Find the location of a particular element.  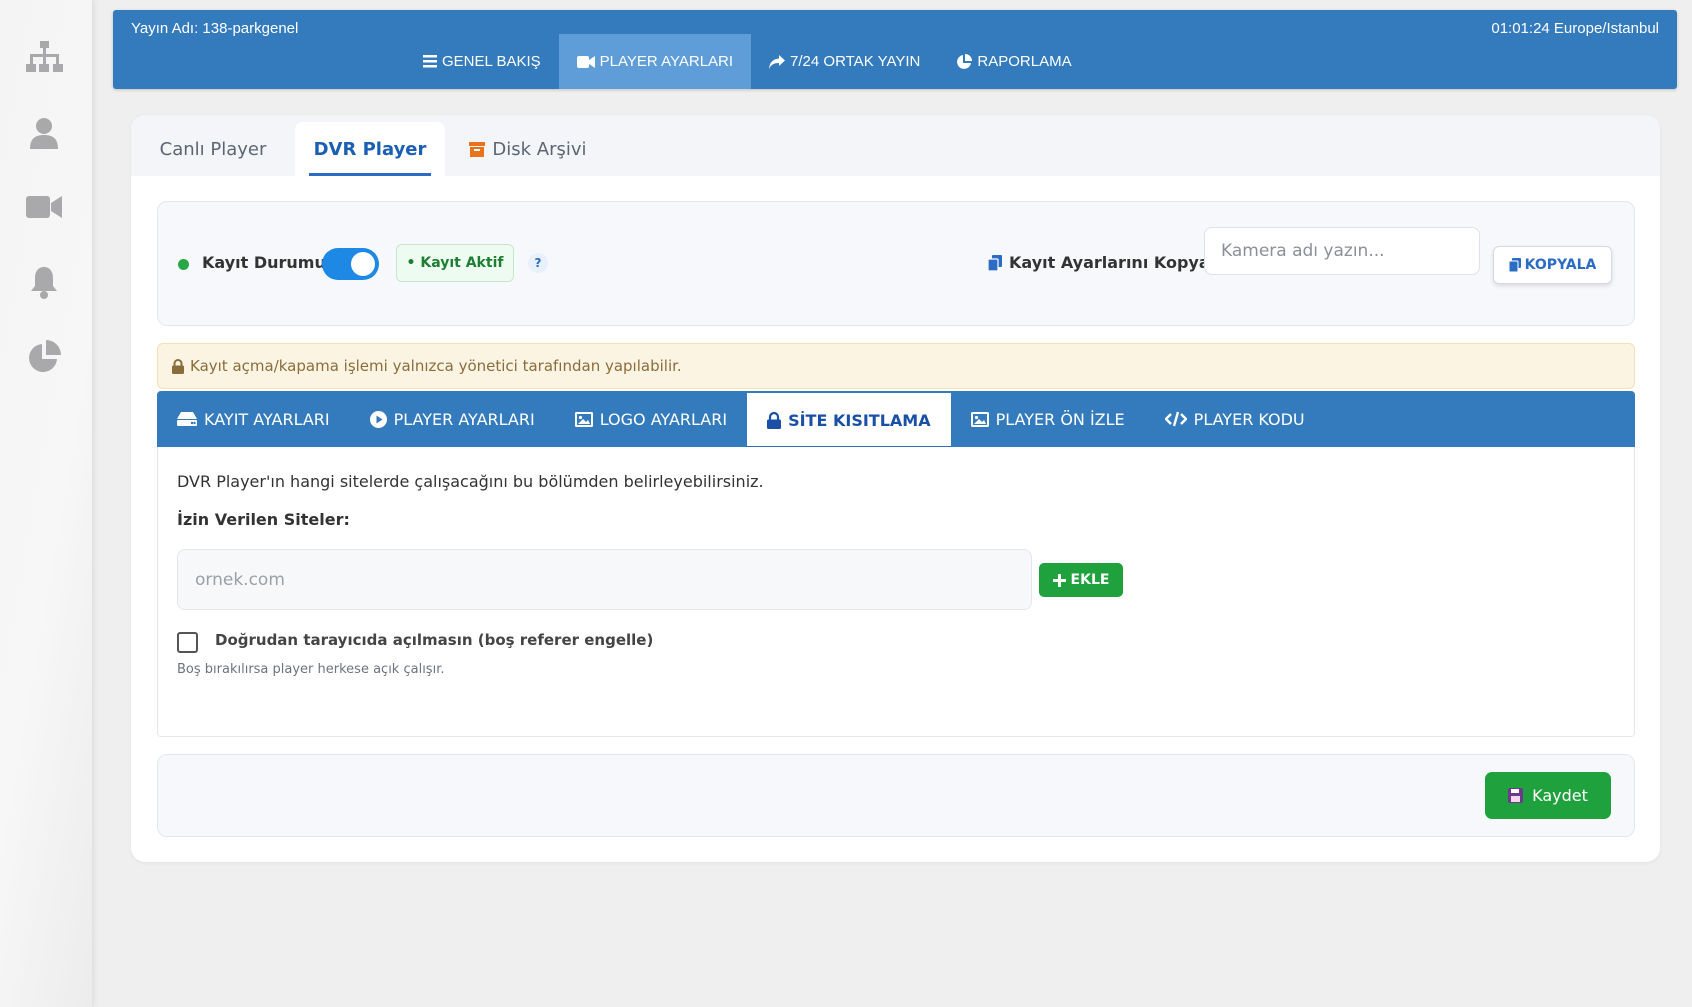

subtab-label: SİTE KISITLAMA is located at coordinates (859, 420).